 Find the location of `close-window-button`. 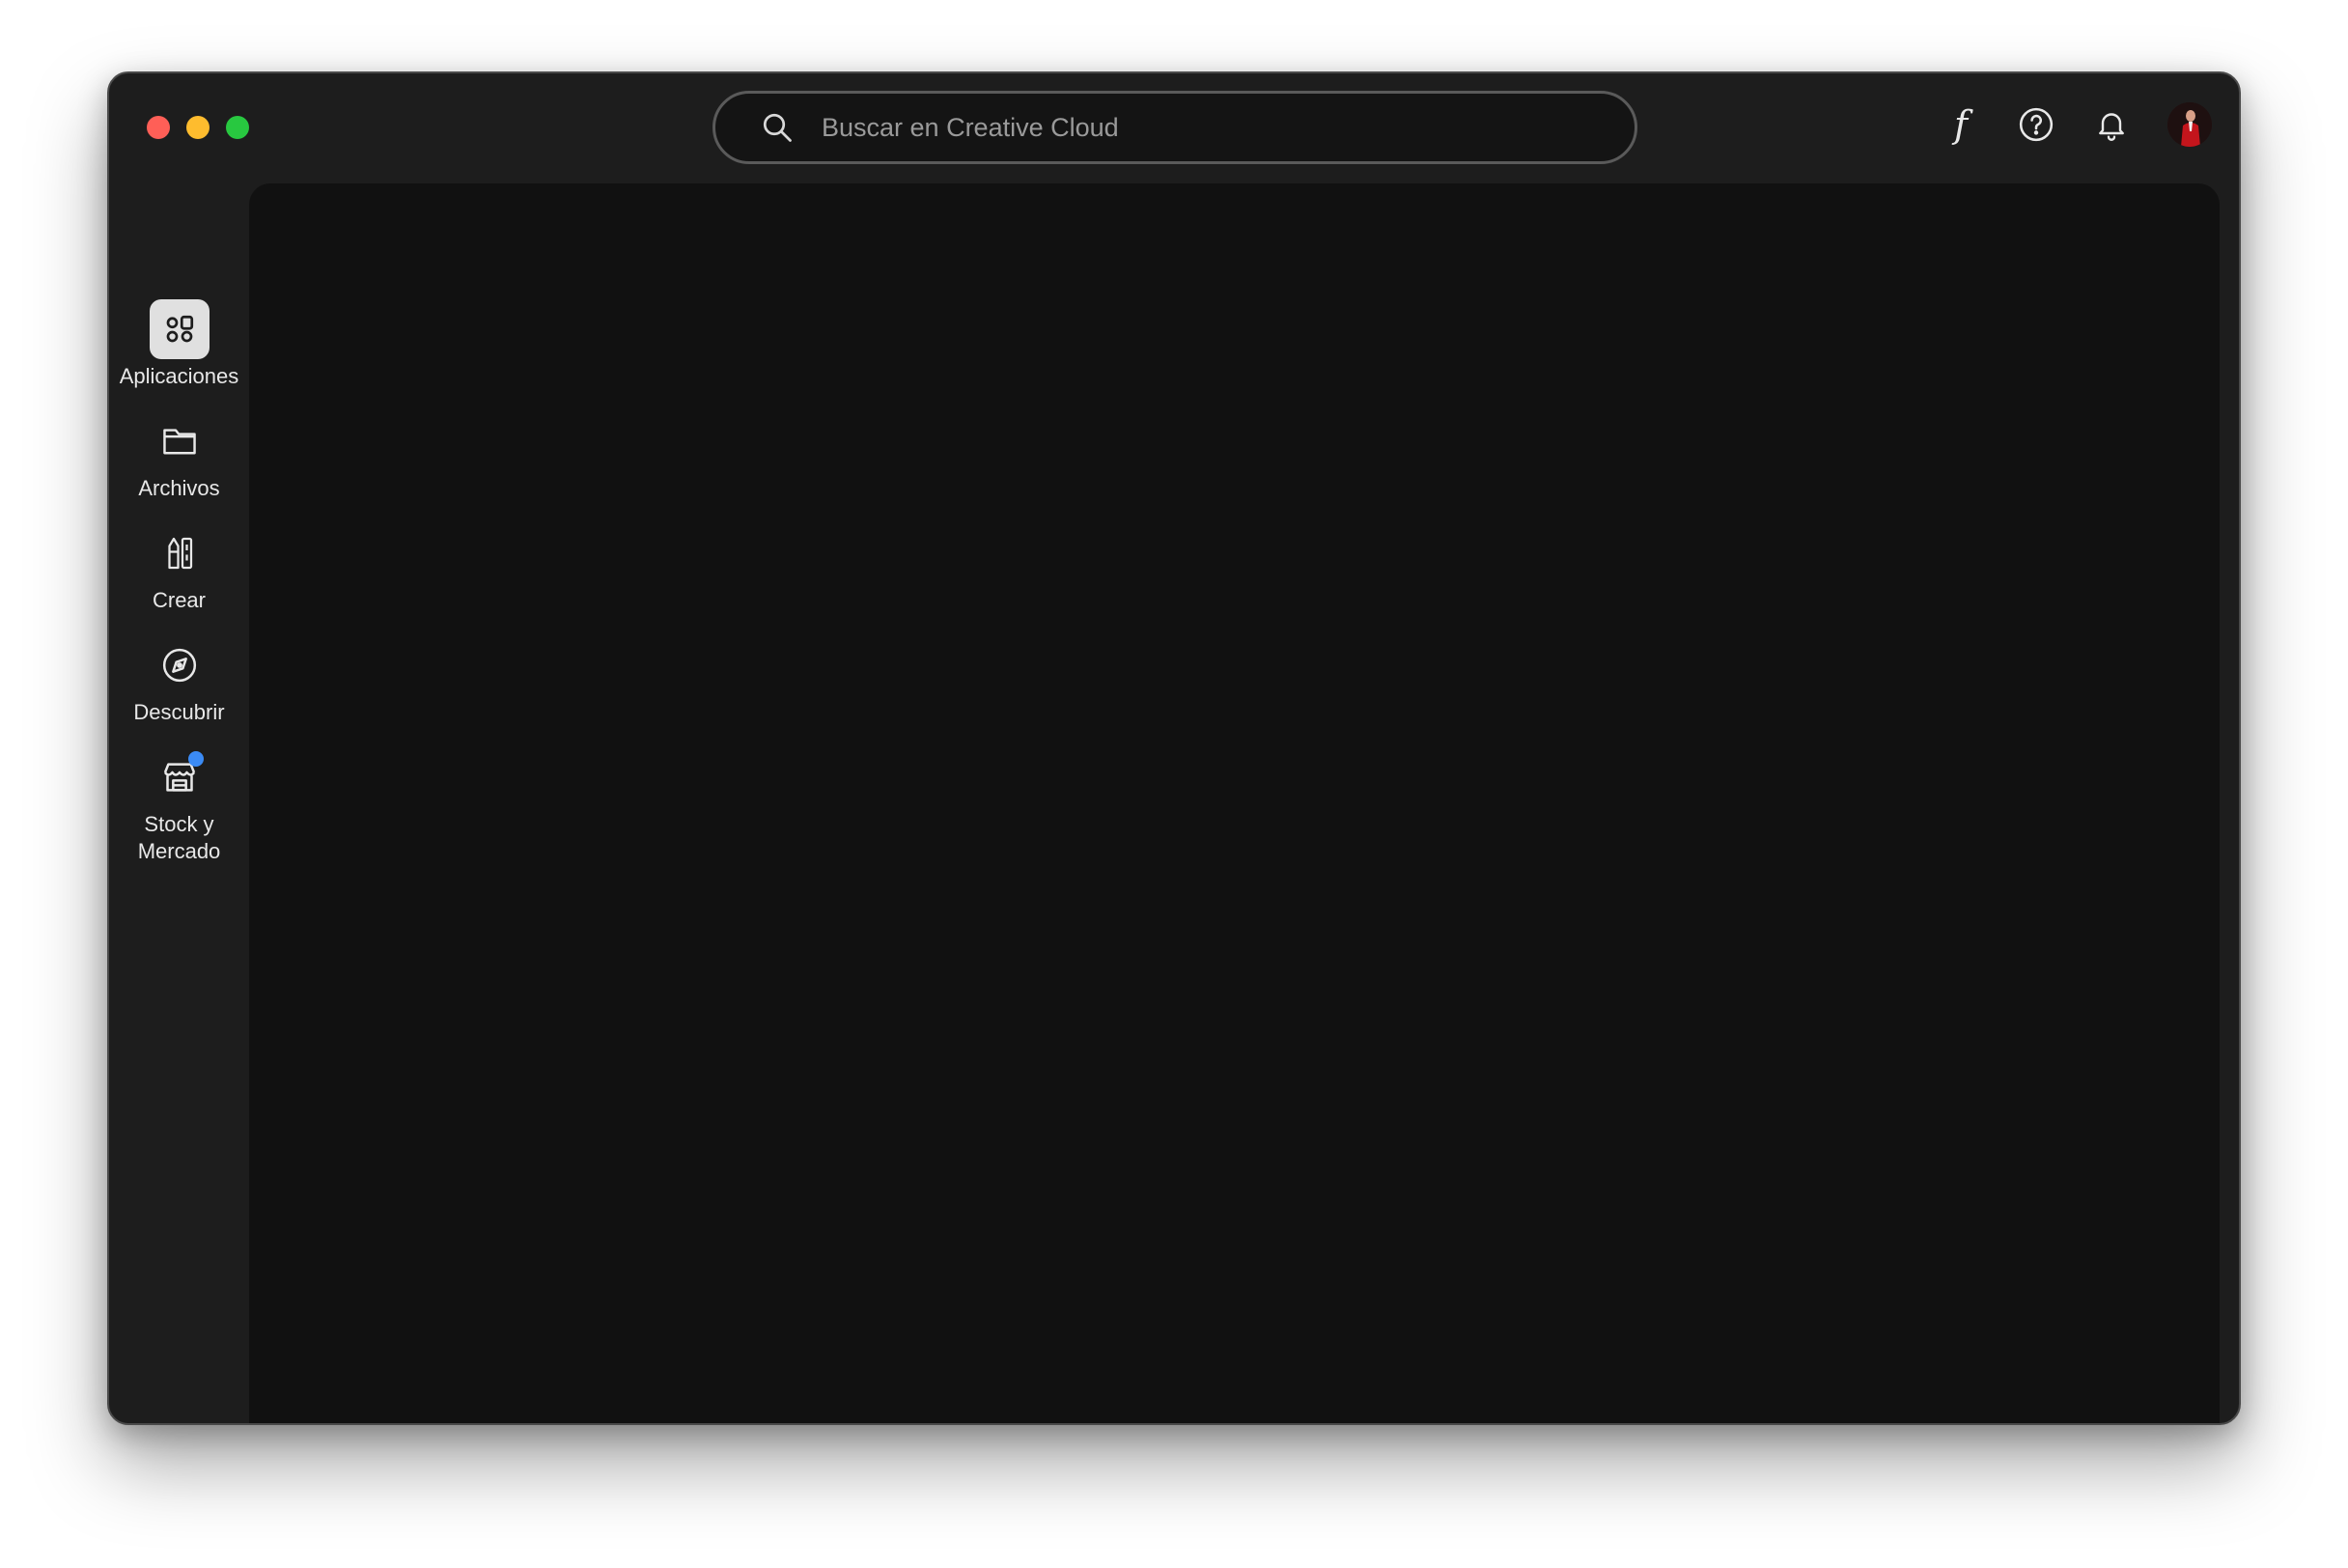

close-window-button is located at coordinates (158, 128).